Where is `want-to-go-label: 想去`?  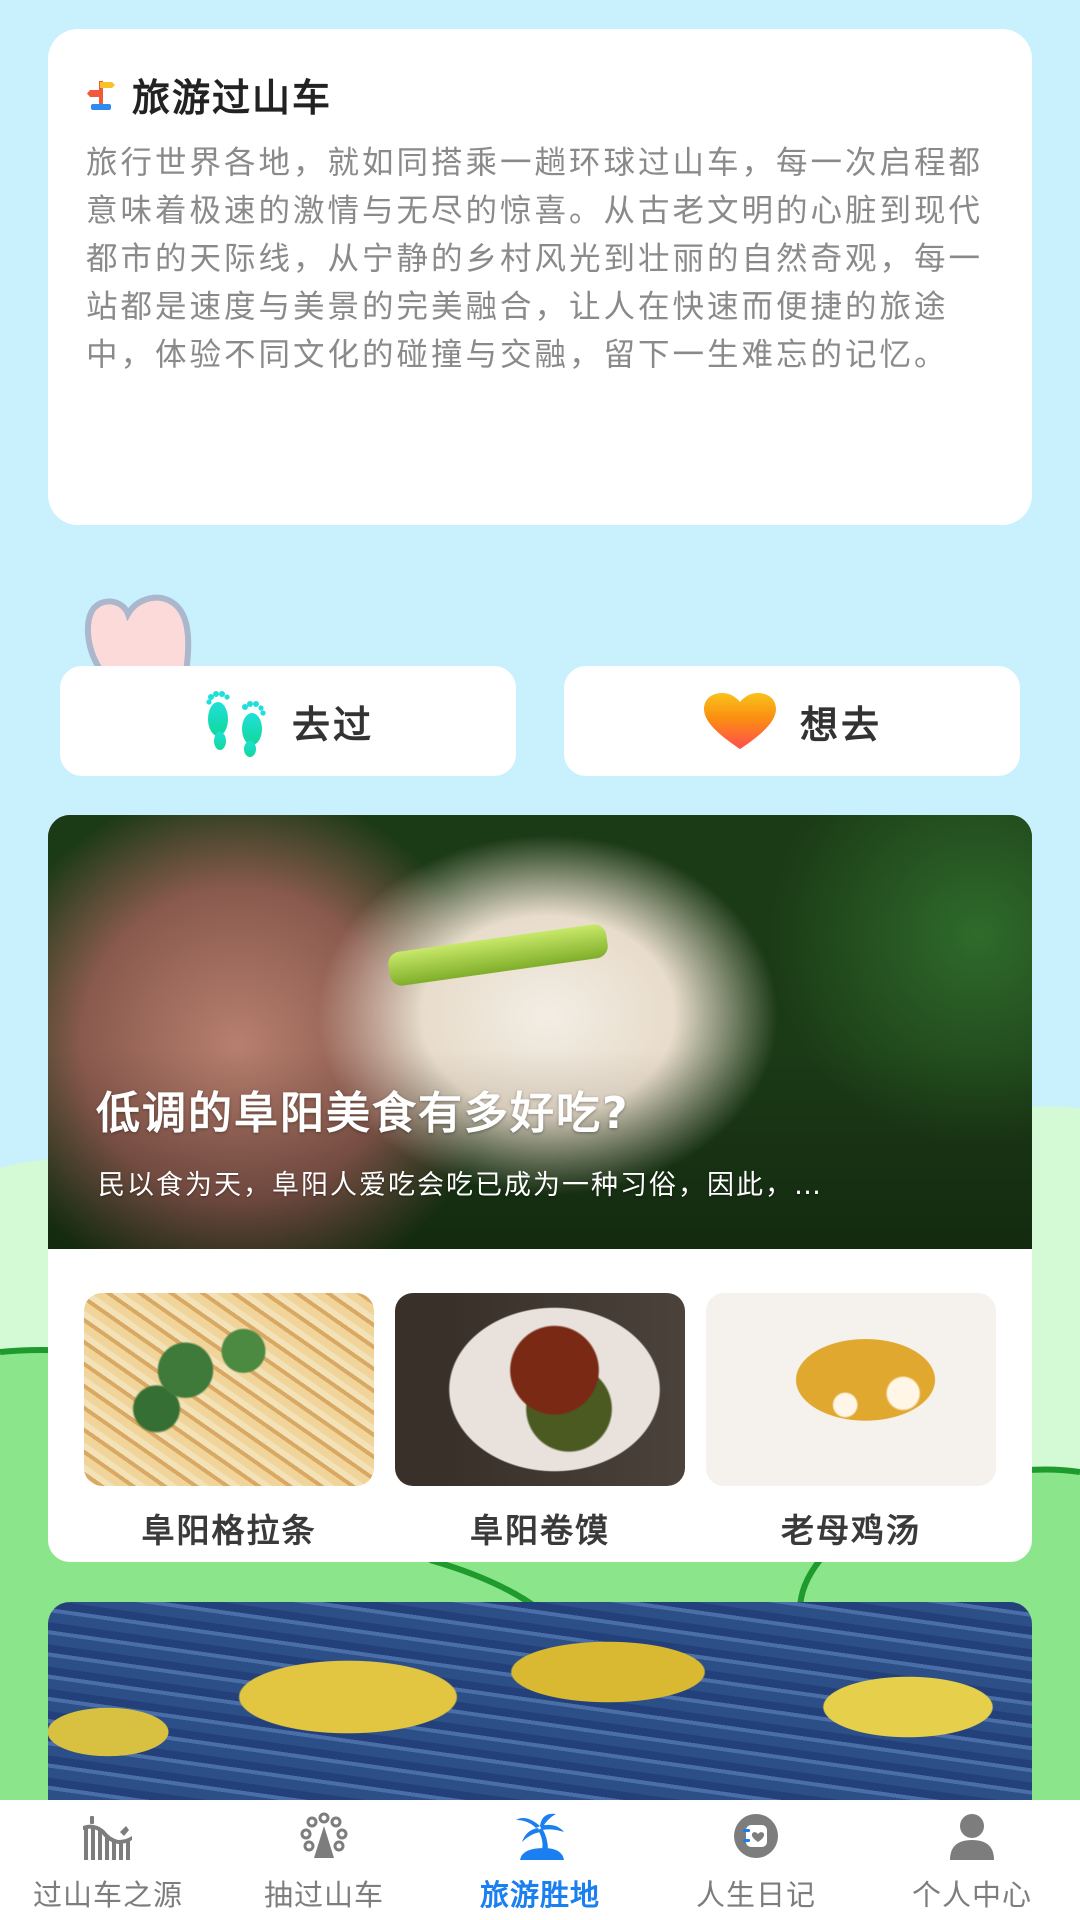 want-to-go-label: 想去 is located at coordinates (840, 724).